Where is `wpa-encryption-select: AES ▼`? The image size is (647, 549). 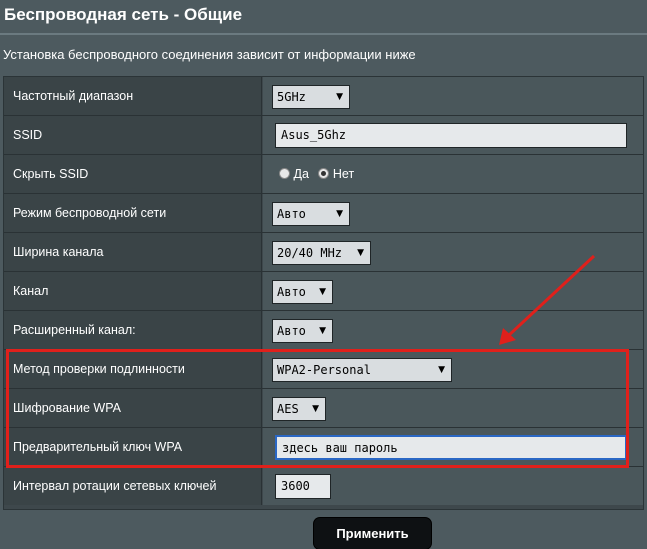
wpa-encryption-select: AES ▼ is located at coordinates (299, 409).